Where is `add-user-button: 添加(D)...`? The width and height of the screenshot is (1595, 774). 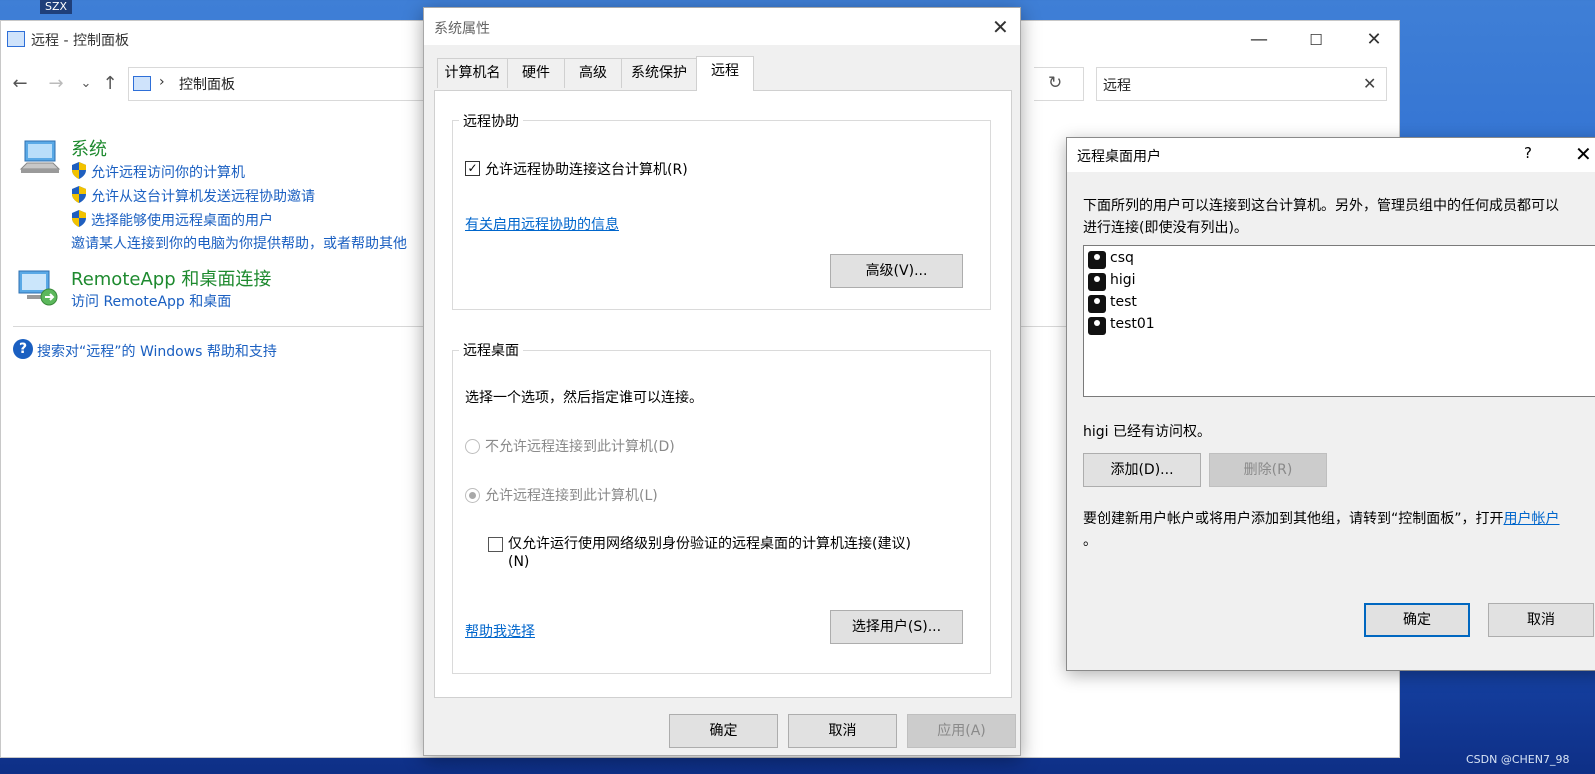
add-user-button: 添加(D)... is located at coordinates (1142, 470).